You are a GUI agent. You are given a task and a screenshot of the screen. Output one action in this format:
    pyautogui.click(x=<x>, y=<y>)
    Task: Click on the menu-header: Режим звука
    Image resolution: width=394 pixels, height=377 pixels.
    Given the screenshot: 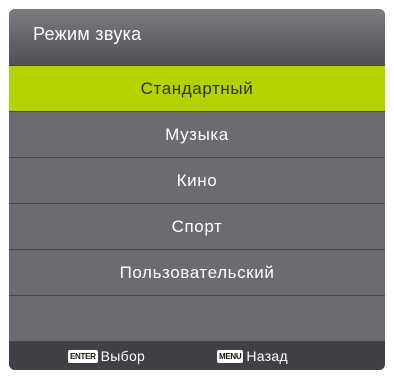 What is the action you would take?
    pyautogui.click(x=197, y=37)
    